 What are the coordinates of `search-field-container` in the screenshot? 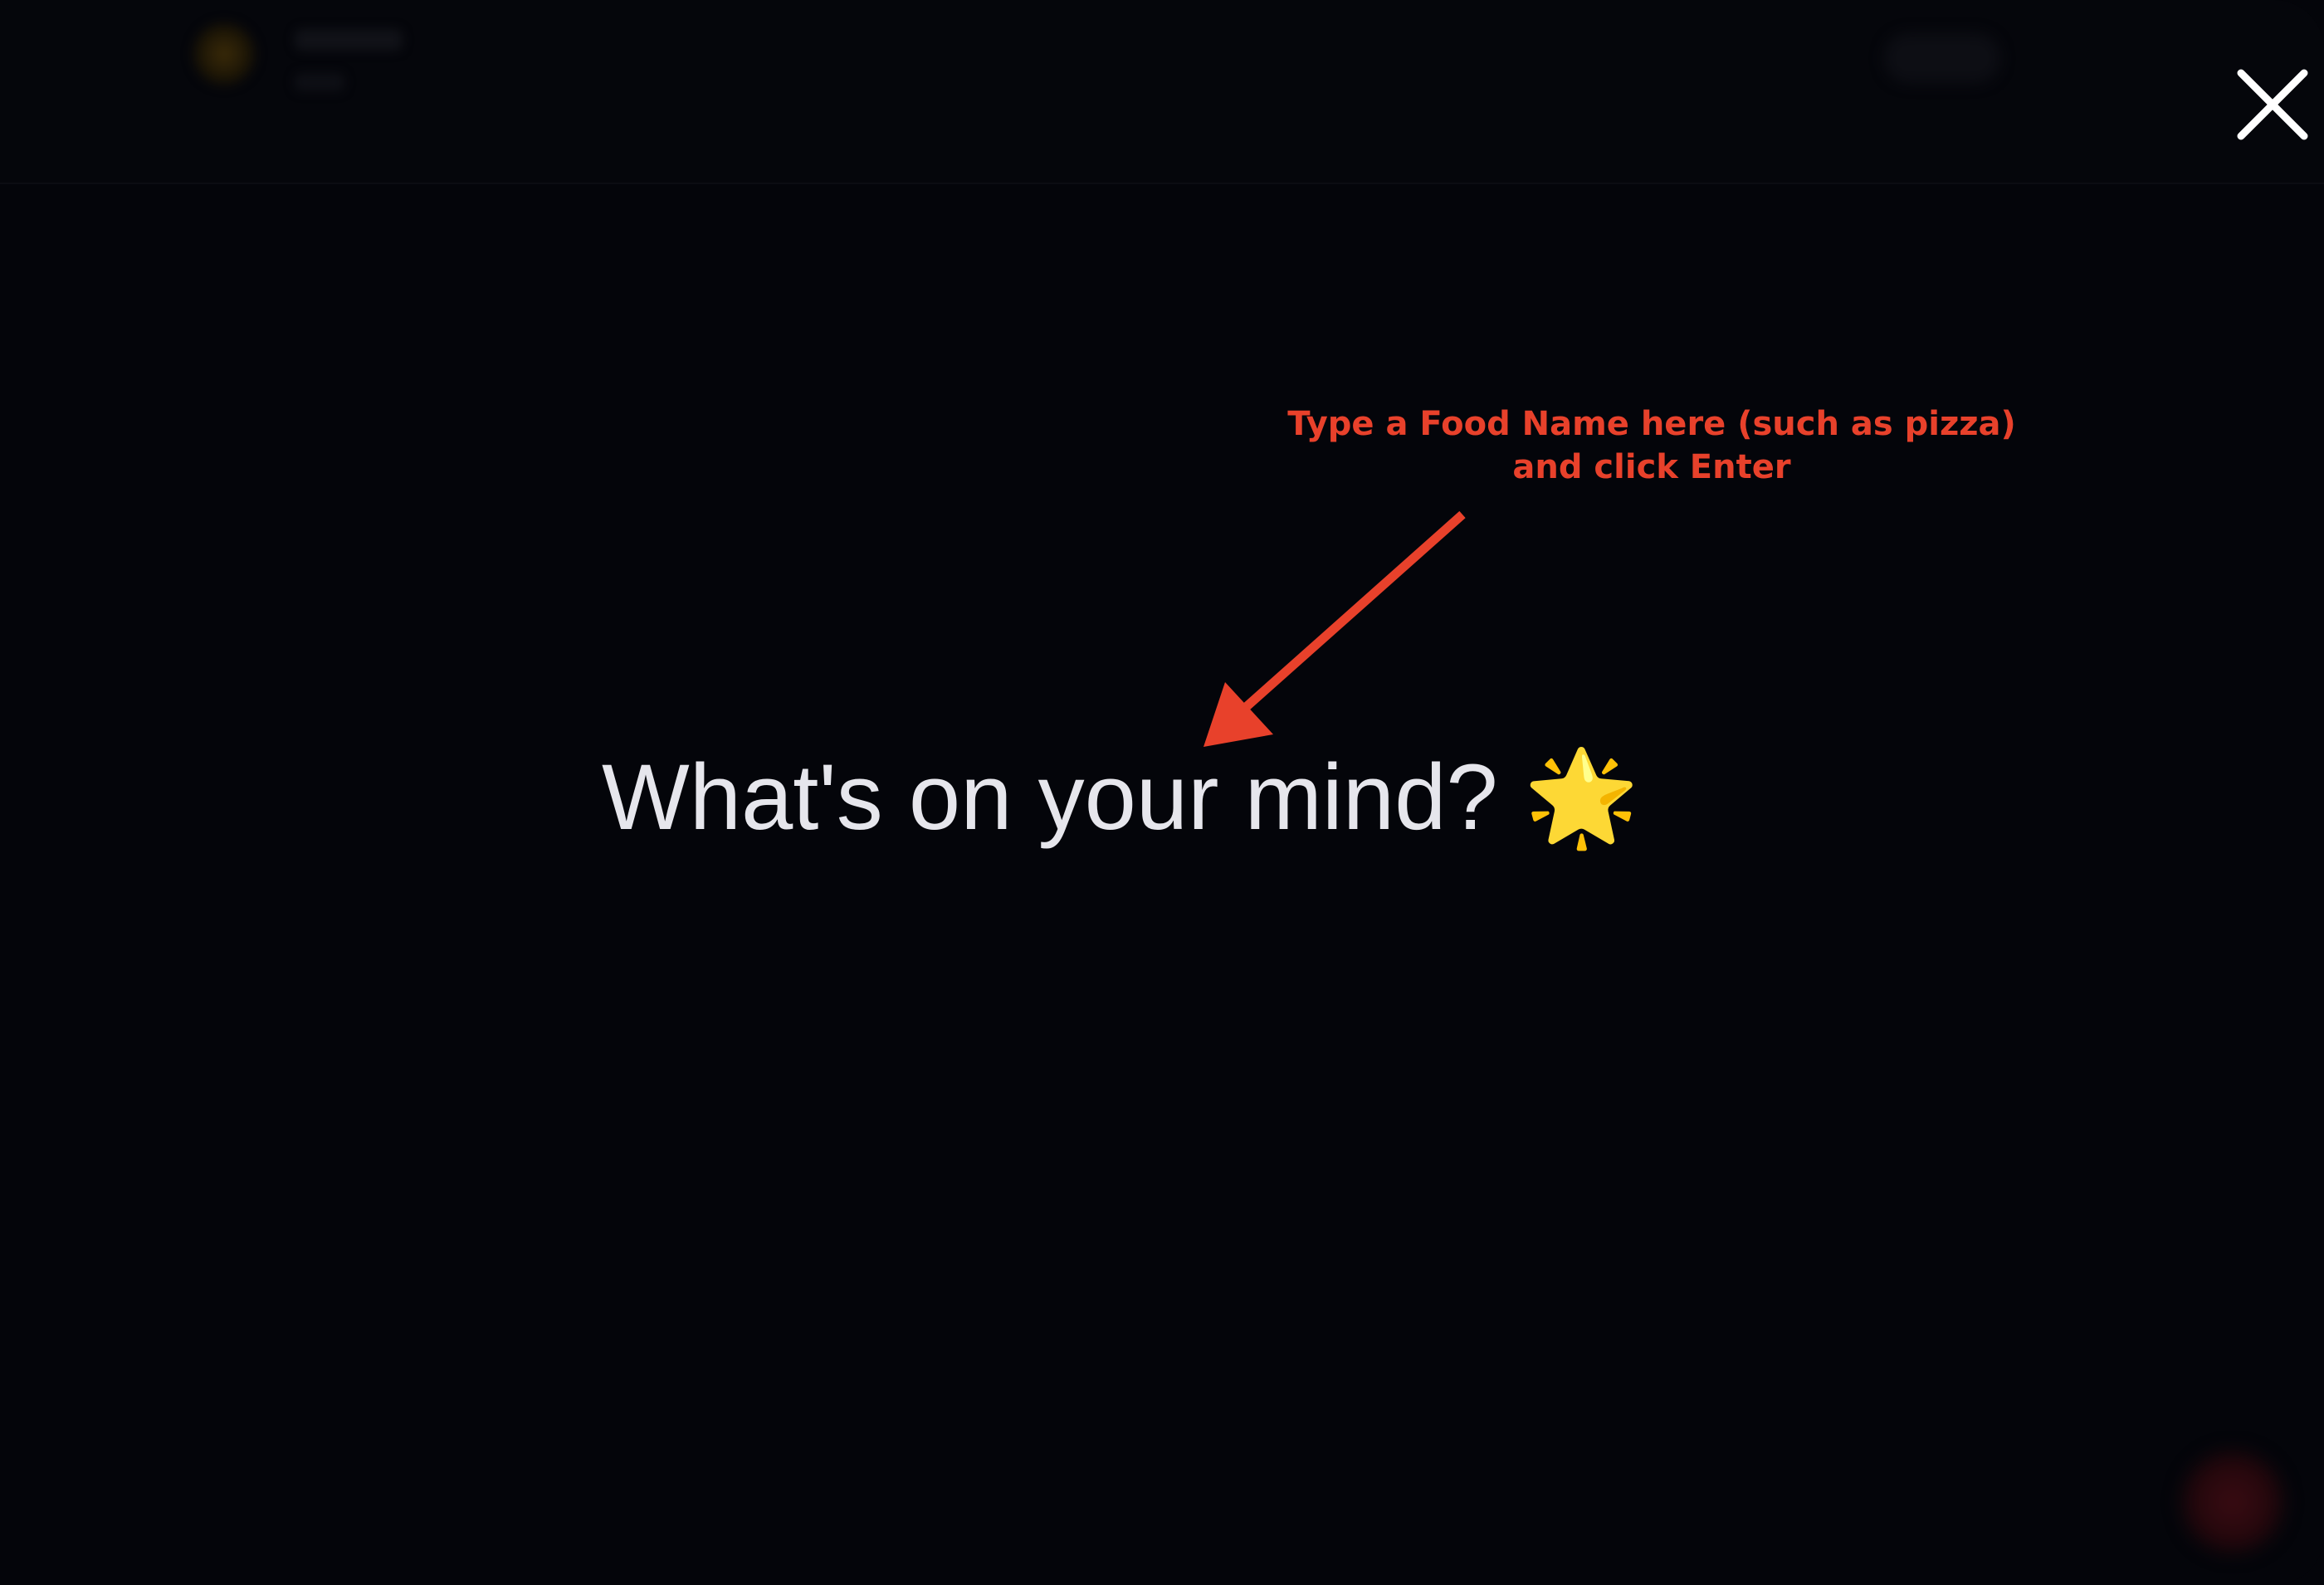 It's located at (1141, 796).